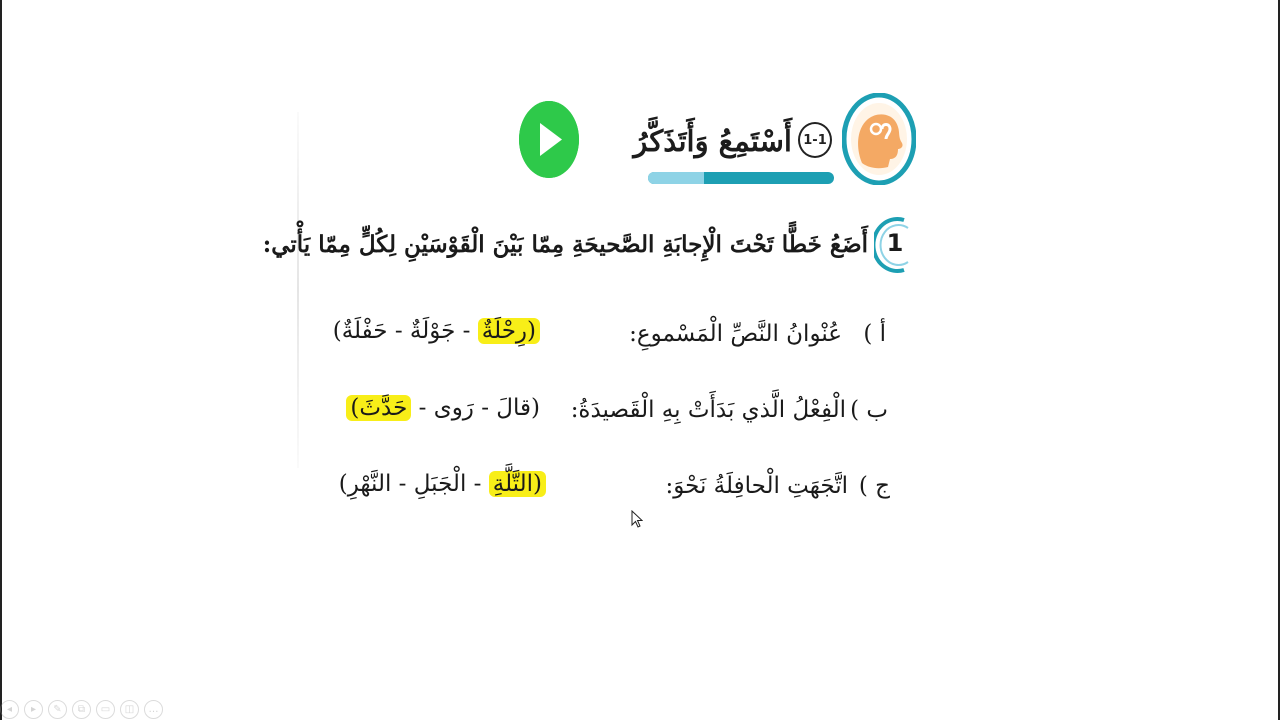 The width and height of the screenshot is (1280, 720). Describe the element at coordinates (879, 139) in the screenshot. I see `listening-head-icon` at that location.